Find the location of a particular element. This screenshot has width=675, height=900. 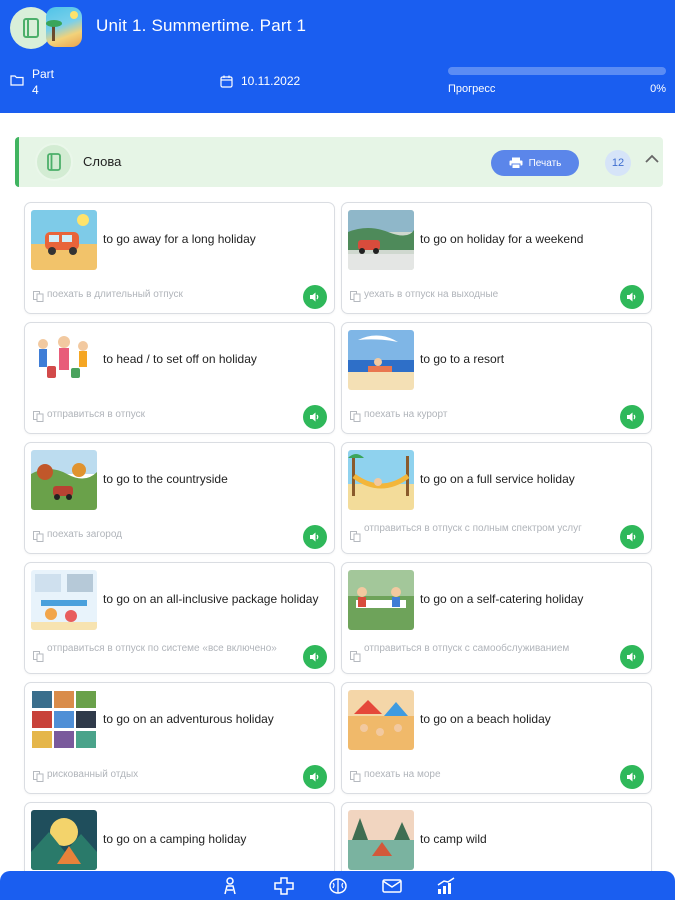

chevron-up-icon is located at coordinates (652, 159).